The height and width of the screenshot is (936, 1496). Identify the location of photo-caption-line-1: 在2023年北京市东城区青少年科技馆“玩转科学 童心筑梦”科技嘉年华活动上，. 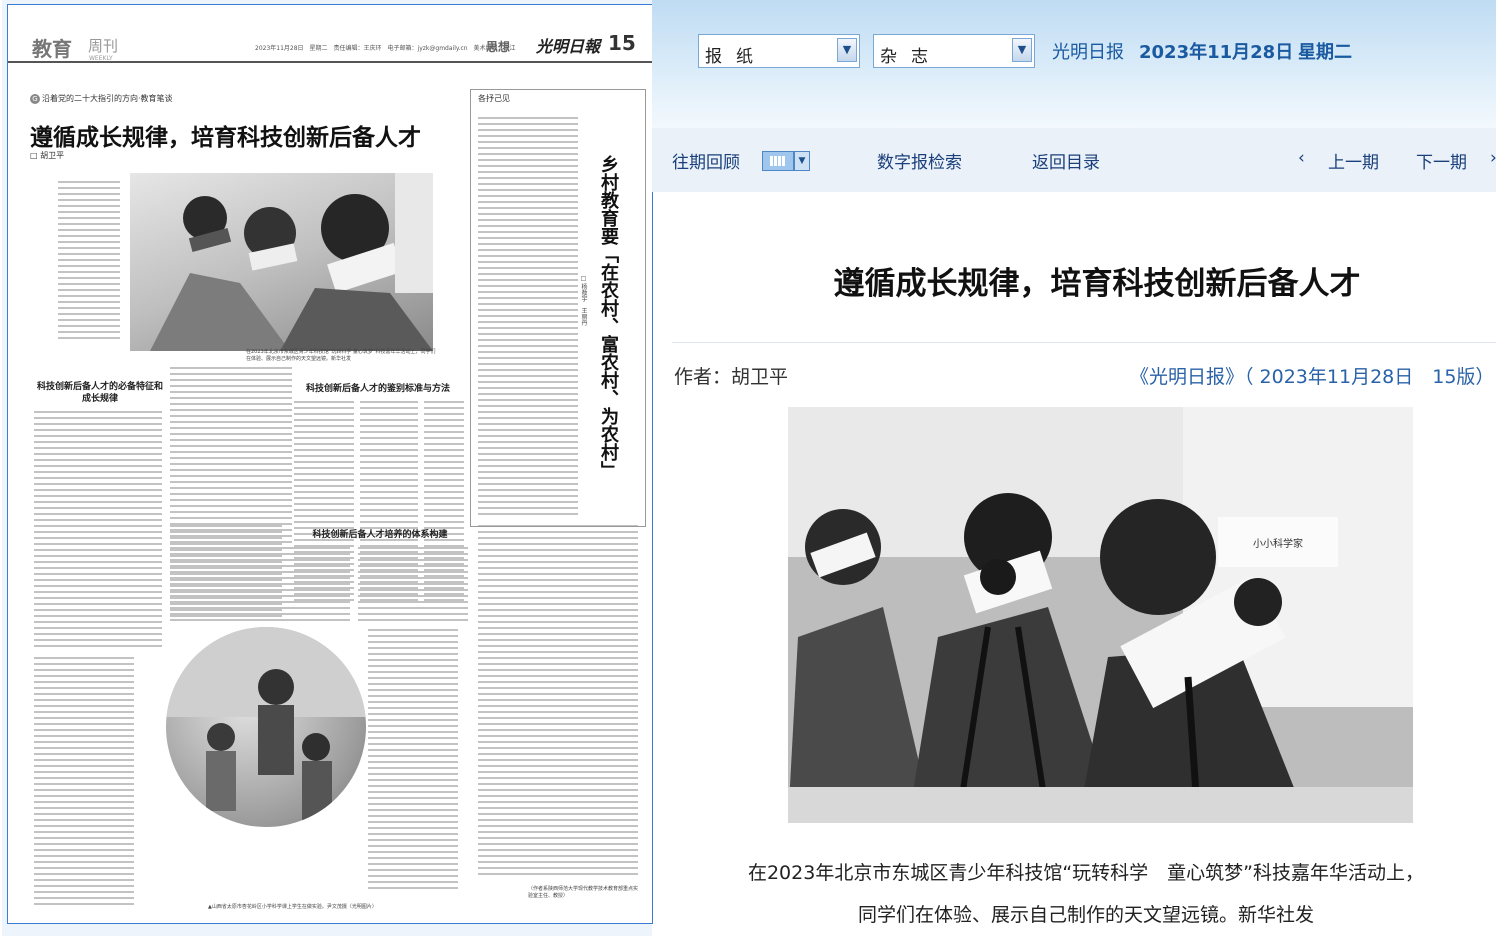
(1086, 873).